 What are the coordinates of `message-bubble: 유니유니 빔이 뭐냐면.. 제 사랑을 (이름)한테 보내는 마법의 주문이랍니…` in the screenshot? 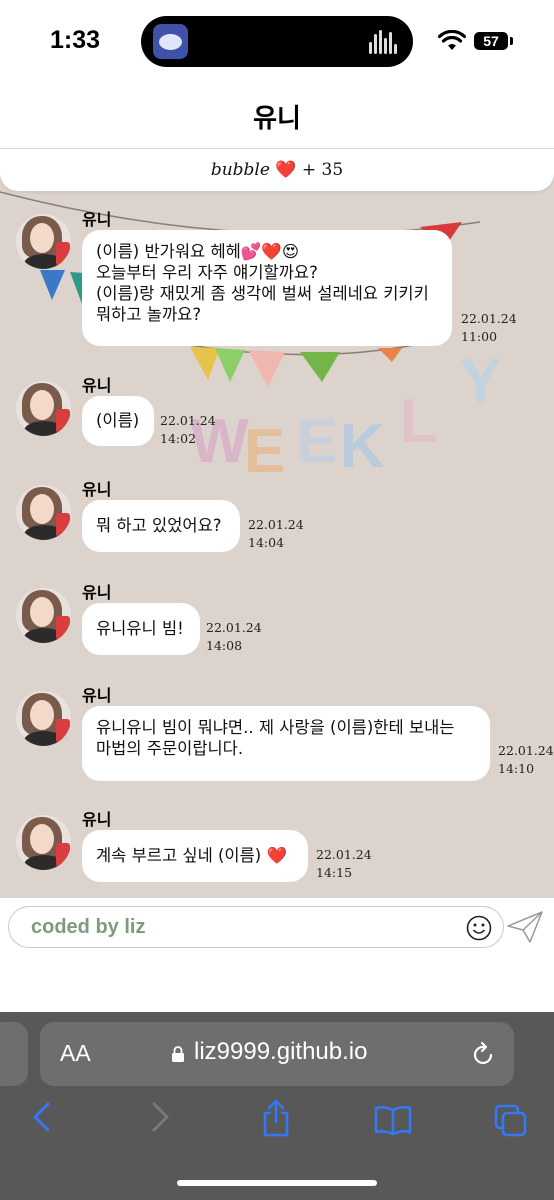 It's located at (286, 743).